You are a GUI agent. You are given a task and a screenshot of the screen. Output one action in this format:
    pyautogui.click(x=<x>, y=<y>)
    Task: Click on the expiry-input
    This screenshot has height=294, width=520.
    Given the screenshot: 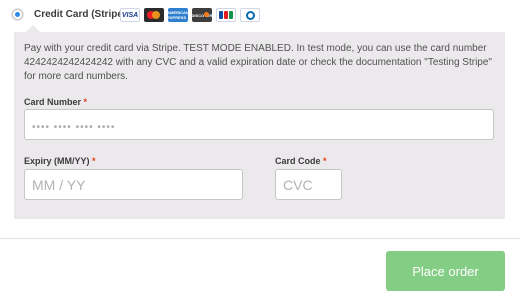 What is the action you would take?
    pyautogui.click(x=133, y=184)
    